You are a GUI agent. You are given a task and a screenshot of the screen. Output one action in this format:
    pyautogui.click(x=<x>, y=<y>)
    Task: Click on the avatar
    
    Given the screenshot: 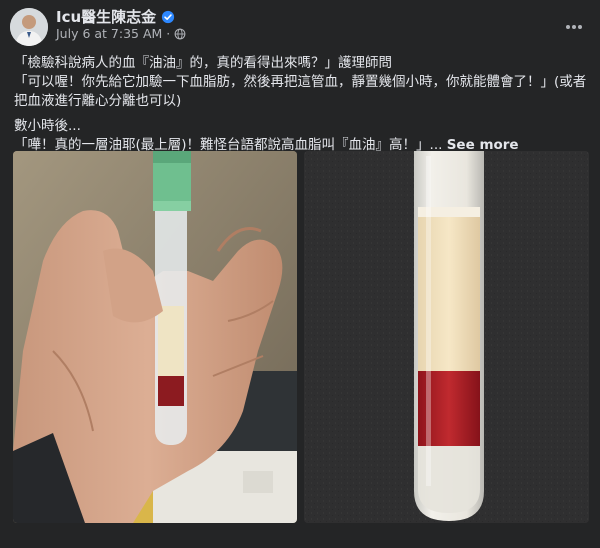 What is the action you would take?
    pyautogui.click(x=29, y=27)
    